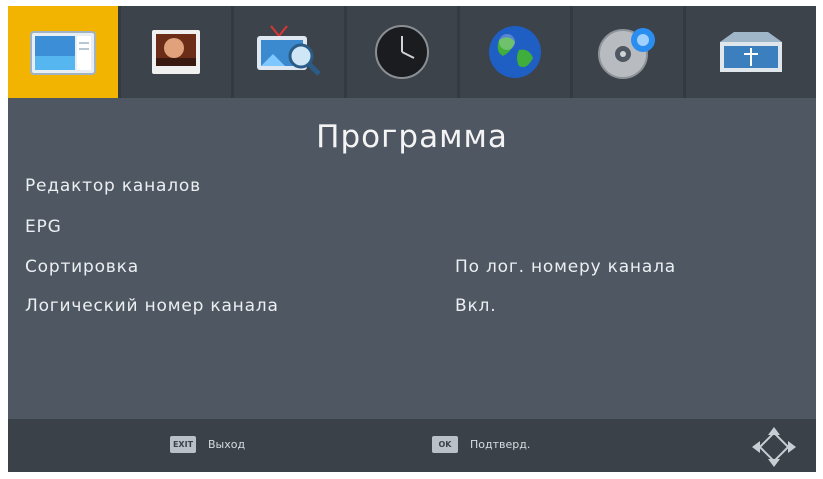  I want to click on tab-usb, so click(751, 52).